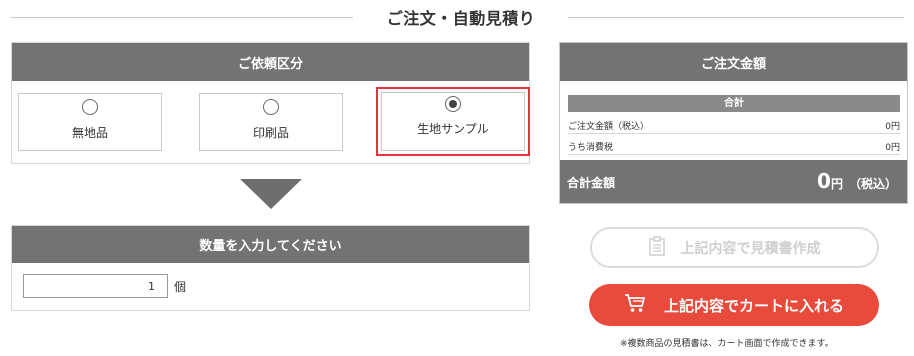 The width and height of the screenshot is (914, 356). I want to click on create-quote-label: 上記内容で見積書作成, so click(750, 248).